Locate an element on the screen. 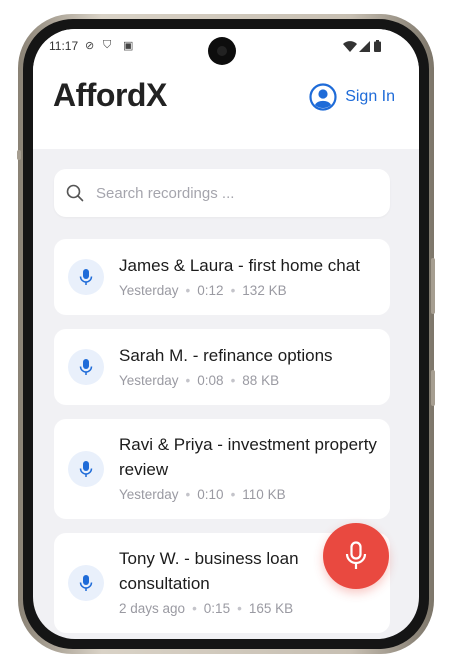 Image resolution: width=452 pixels, height=654 pixels. recording-meta: Yesterday • 0:12 • 132 KB is located at coordinates (203, 290).